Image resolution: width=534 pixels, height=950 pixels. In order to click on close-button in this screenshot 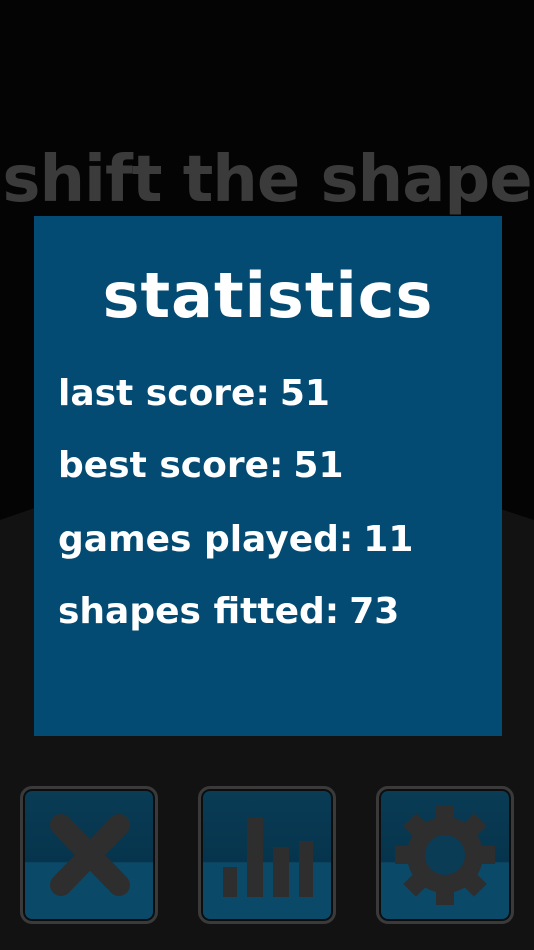, I will do `click(89, 855)`.